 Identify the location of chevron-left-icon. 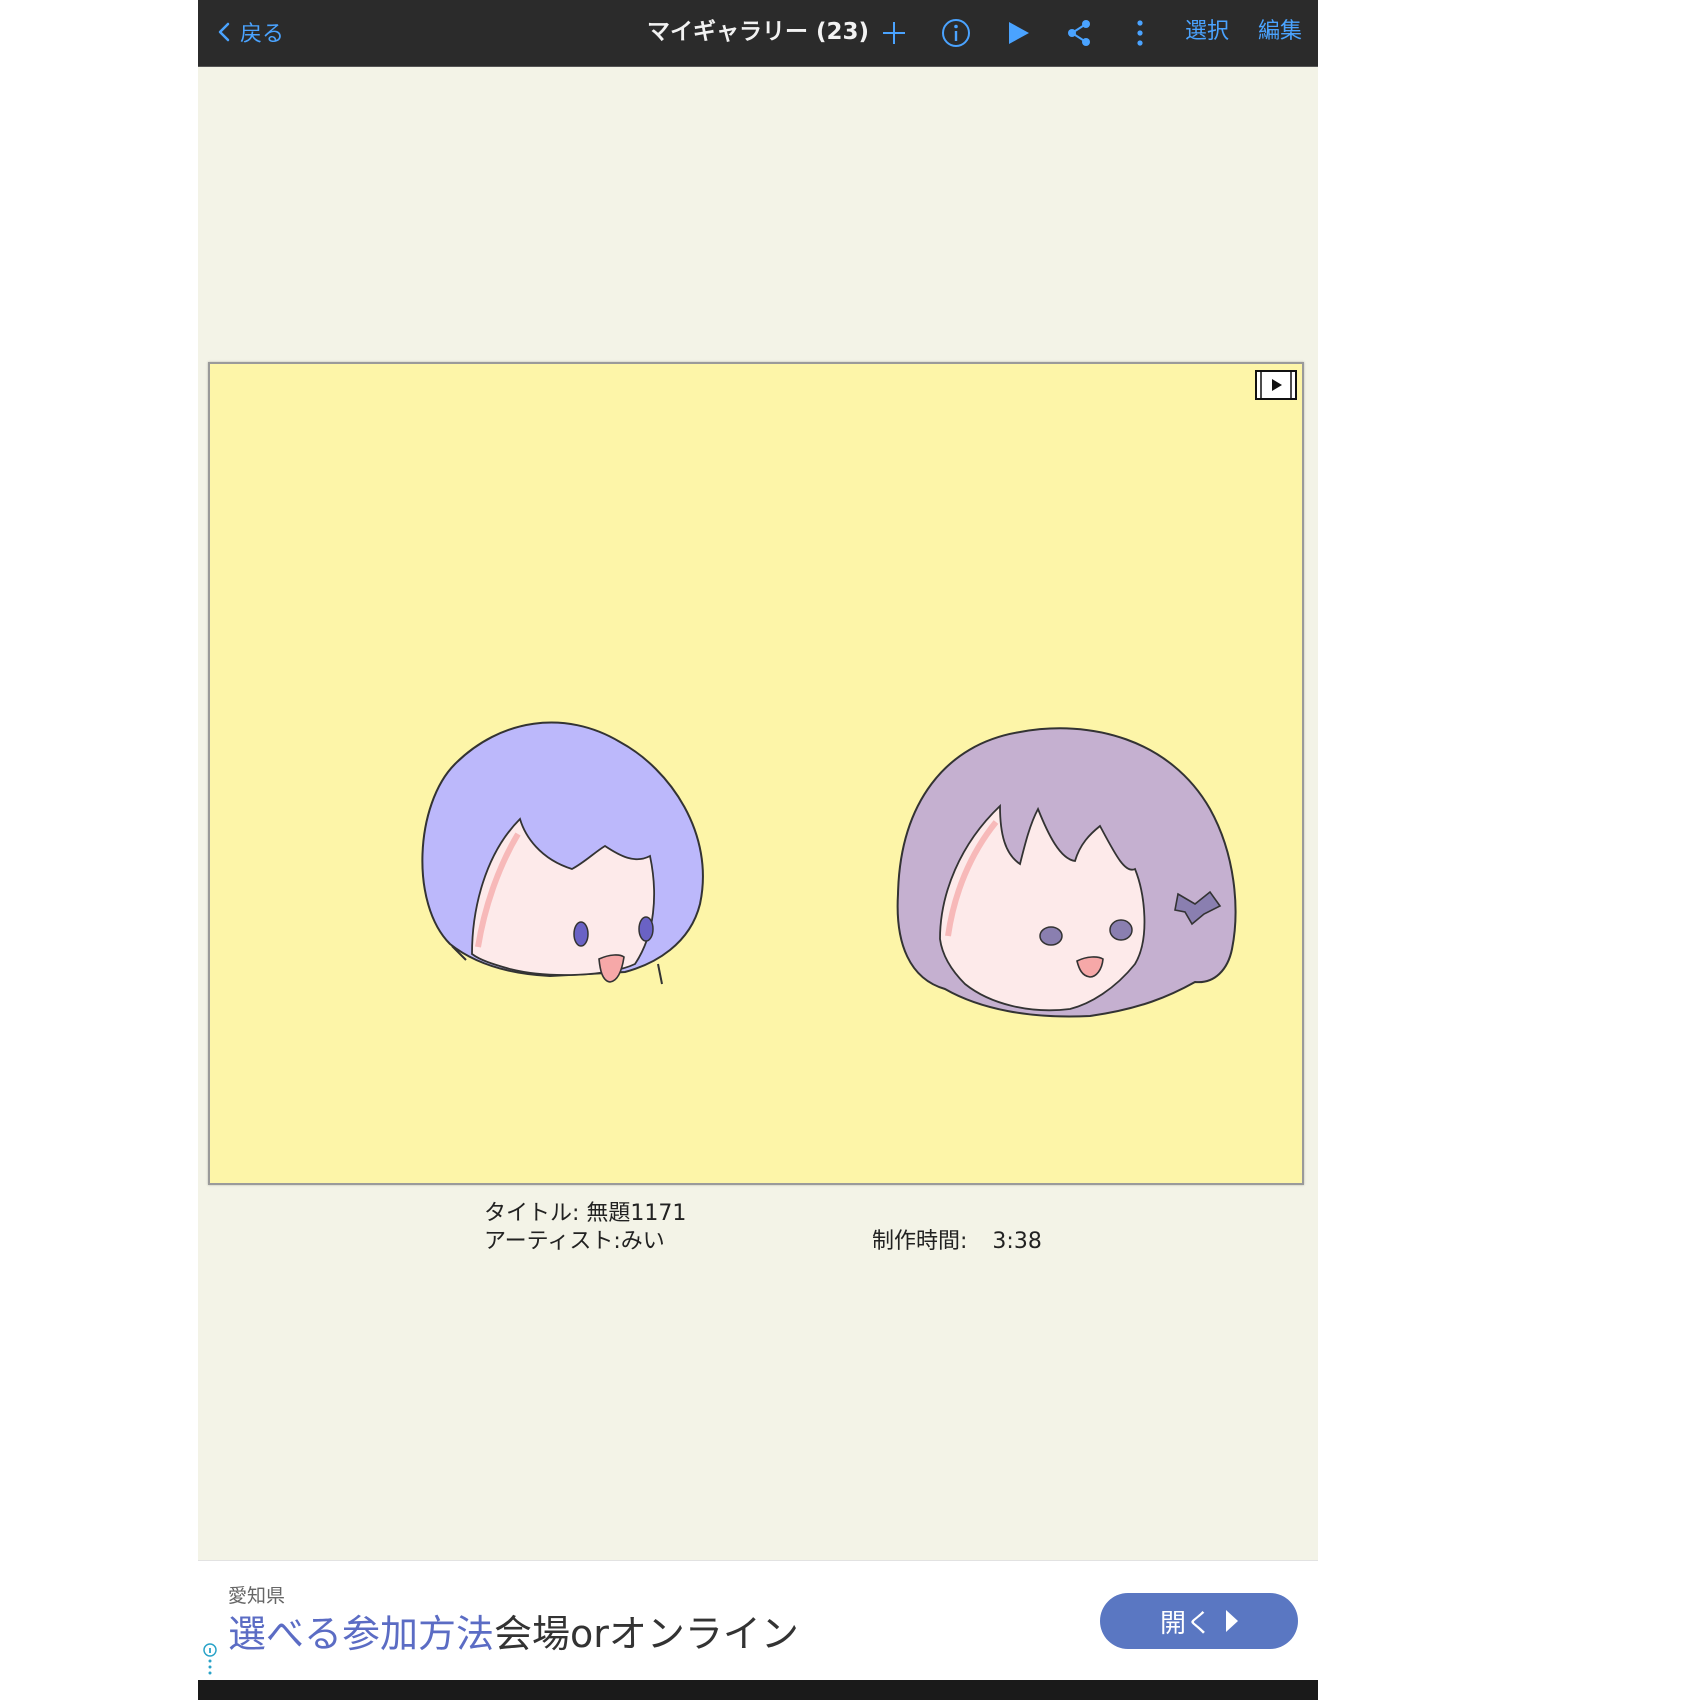
(224, 32).